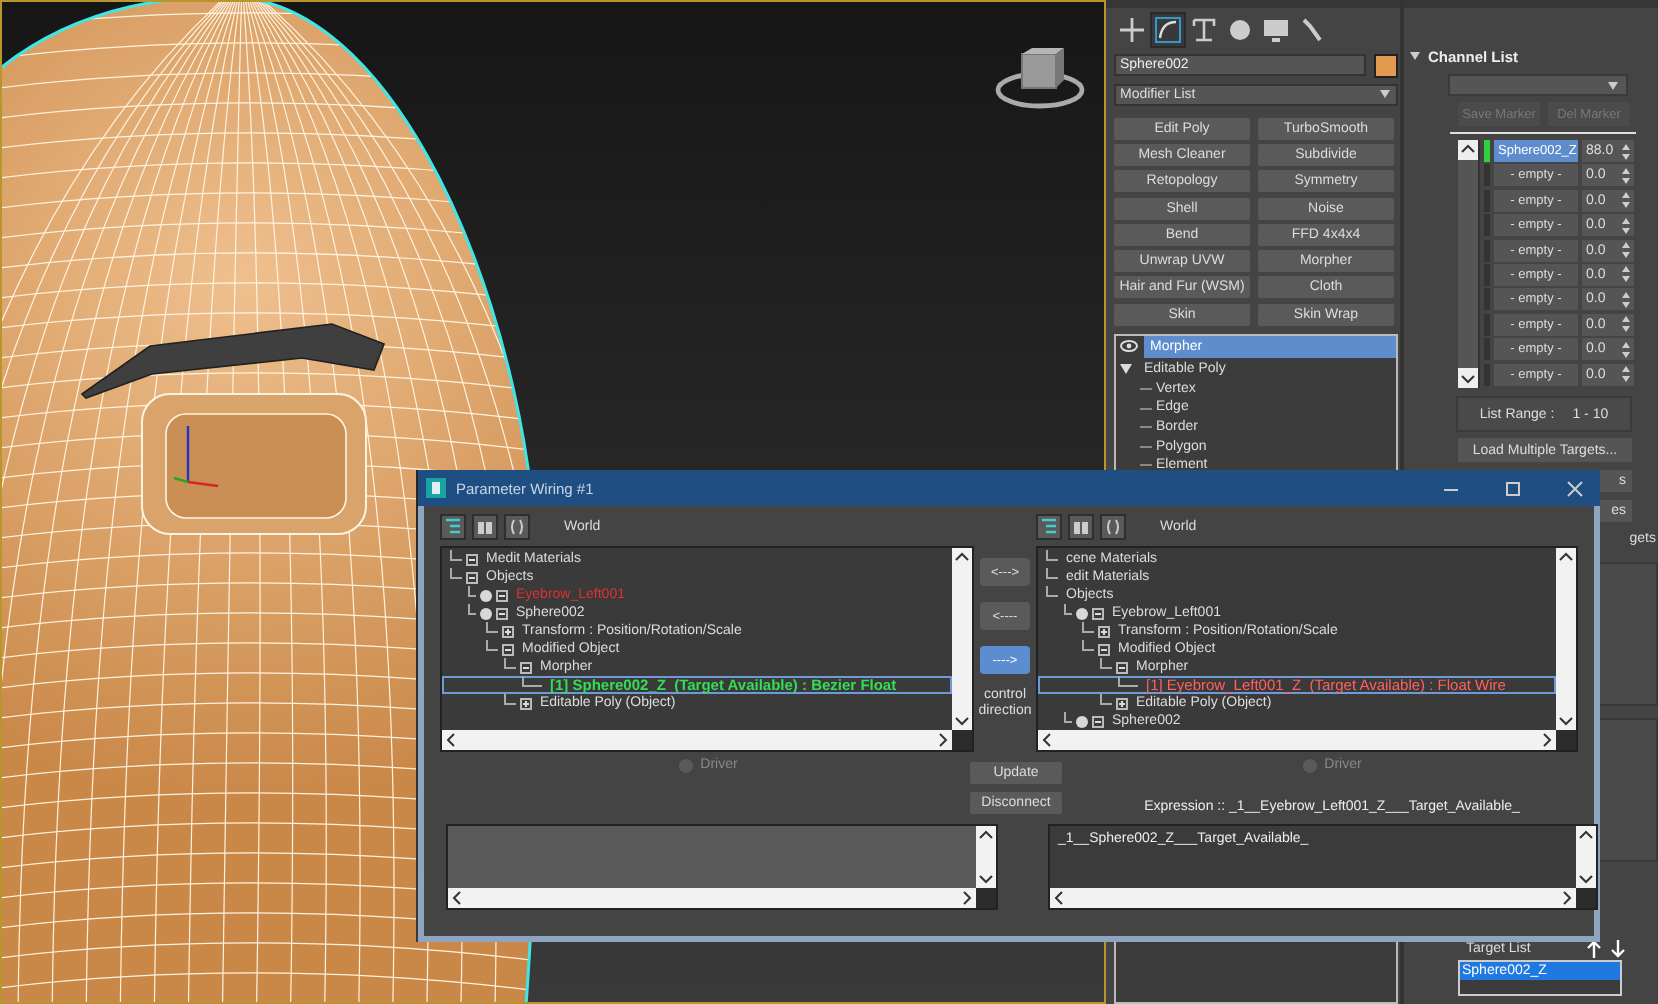  I want to click on channel-scrollbar, so click(1469, 264).